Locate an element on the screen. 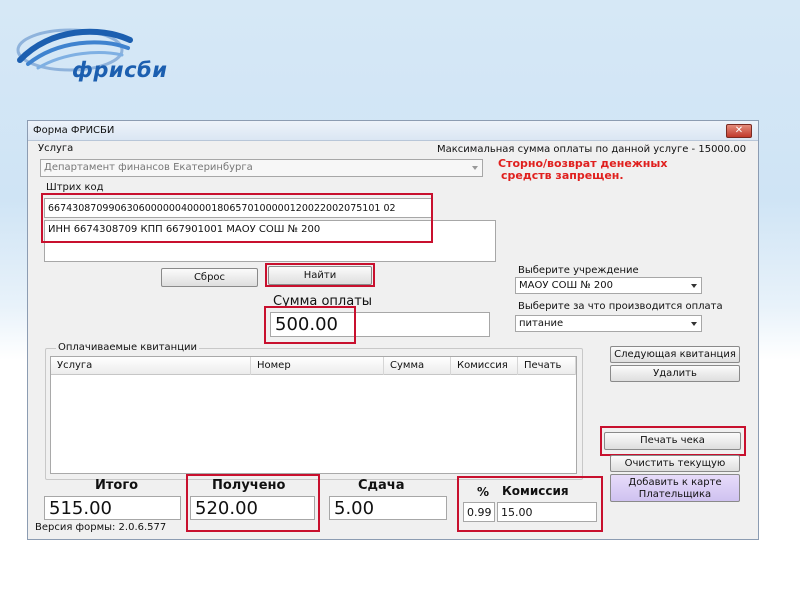 The width and height of the screenshot is (800, 600). add-to-payer-card-button: Добавить к карте Плательщика is located at coordinates (675, 488).